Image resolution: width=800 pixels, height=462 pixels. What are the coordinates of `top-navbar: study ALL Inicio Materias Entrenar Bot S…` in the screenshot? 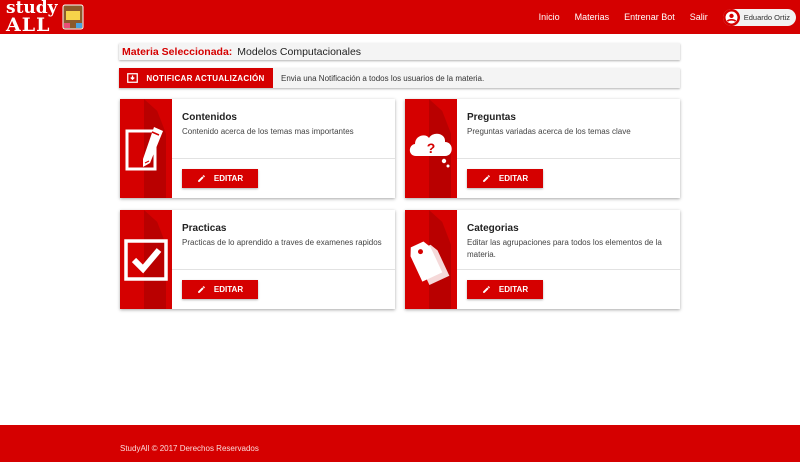 It's located at (400, 18).